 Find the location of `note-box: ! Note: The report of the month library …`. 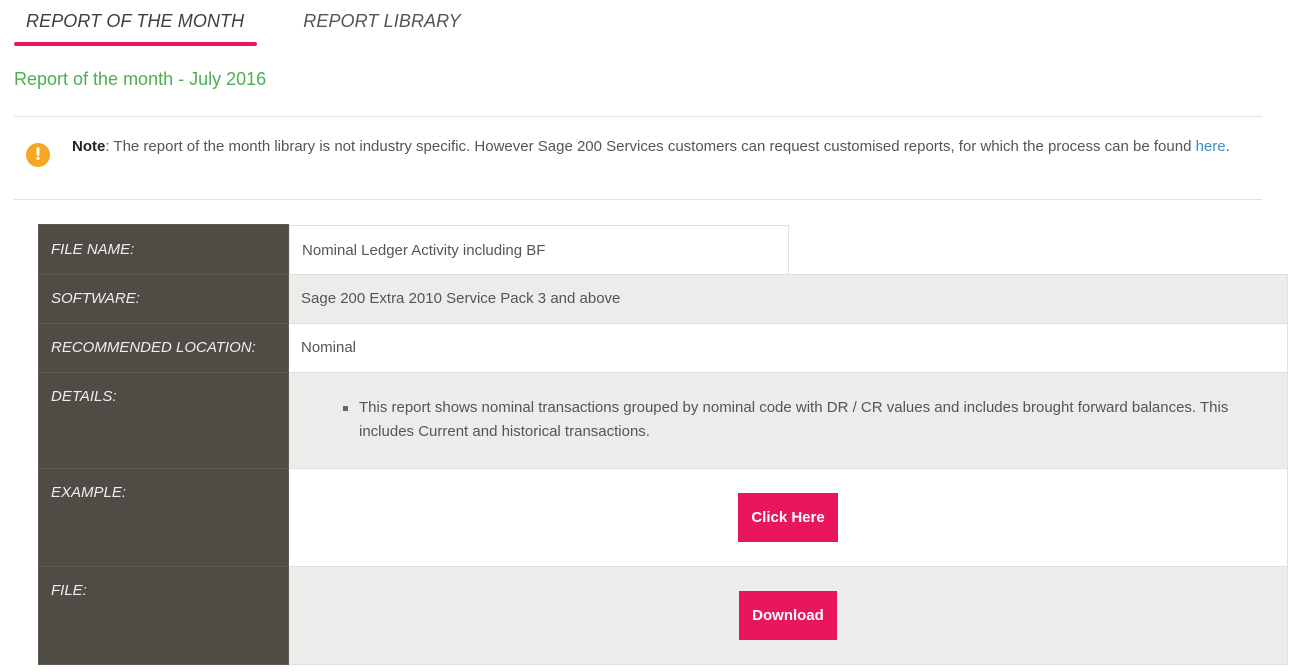

note-box: ! Note: The report of the month library … is located at coordinates (641, 151).